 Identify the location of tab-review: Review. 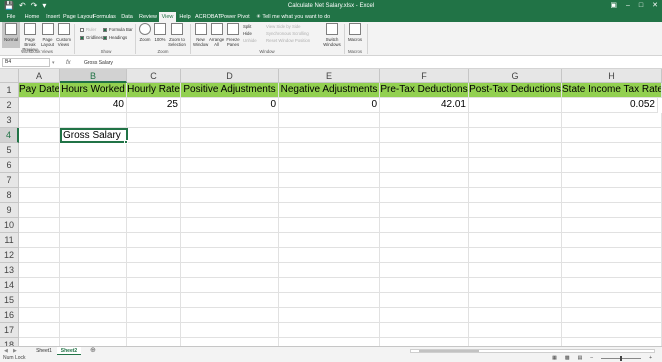
(148, 17).